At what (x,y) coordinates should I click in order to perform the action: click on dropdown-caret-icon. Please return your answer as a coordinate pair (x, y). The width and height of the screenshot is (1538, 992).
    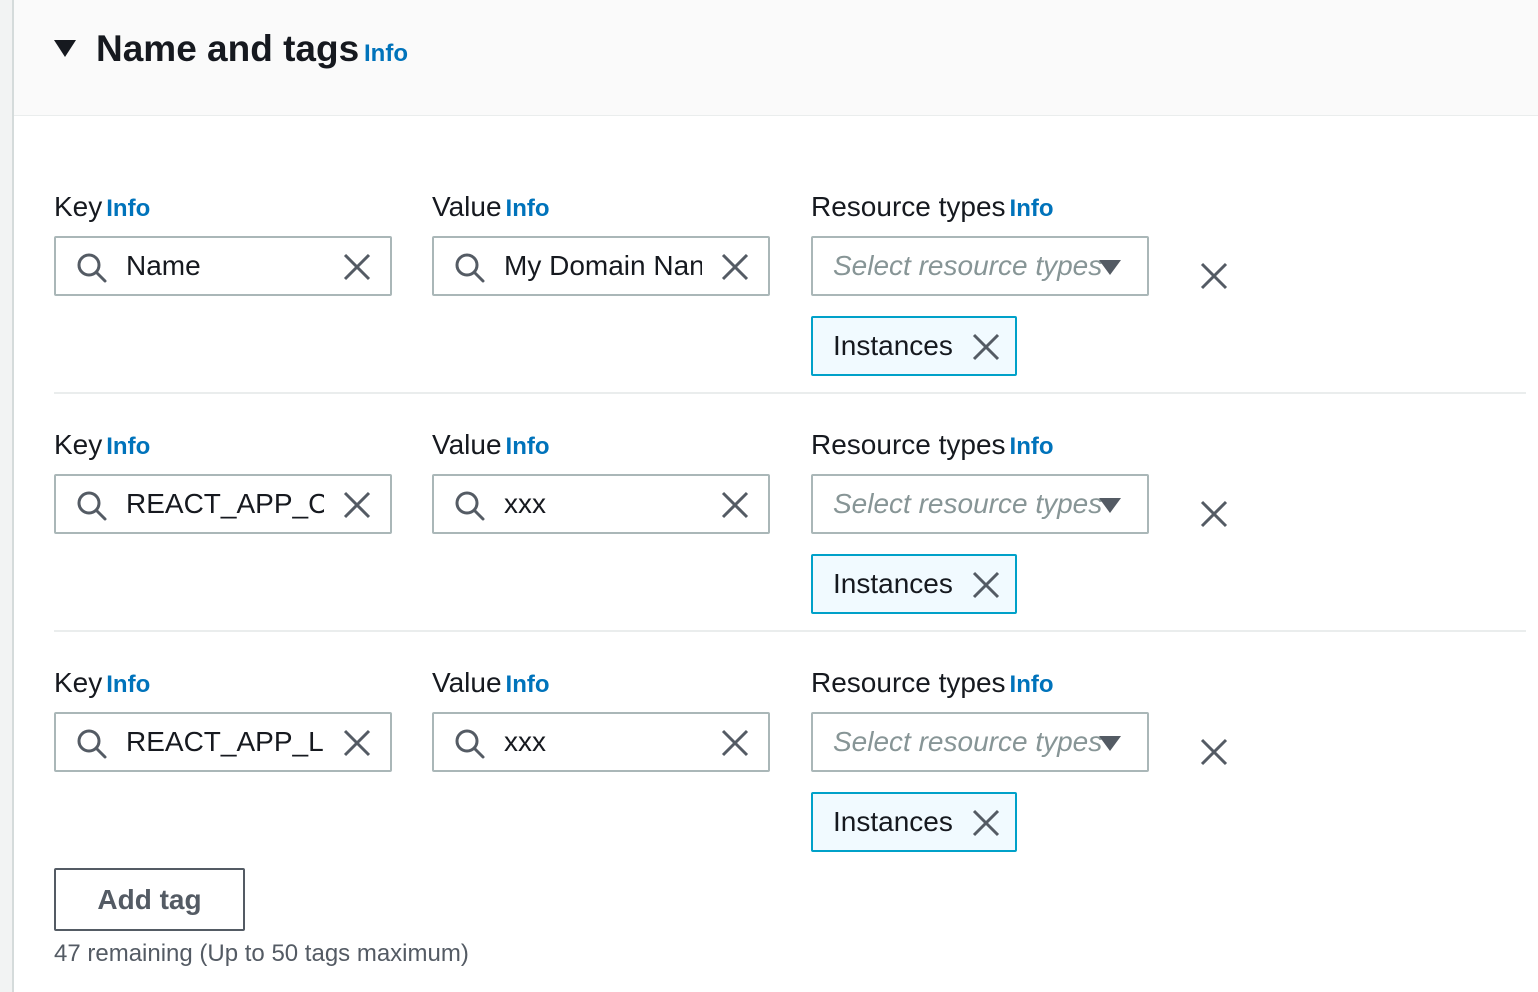
    Looking at the image, I should click on (1110, 743).